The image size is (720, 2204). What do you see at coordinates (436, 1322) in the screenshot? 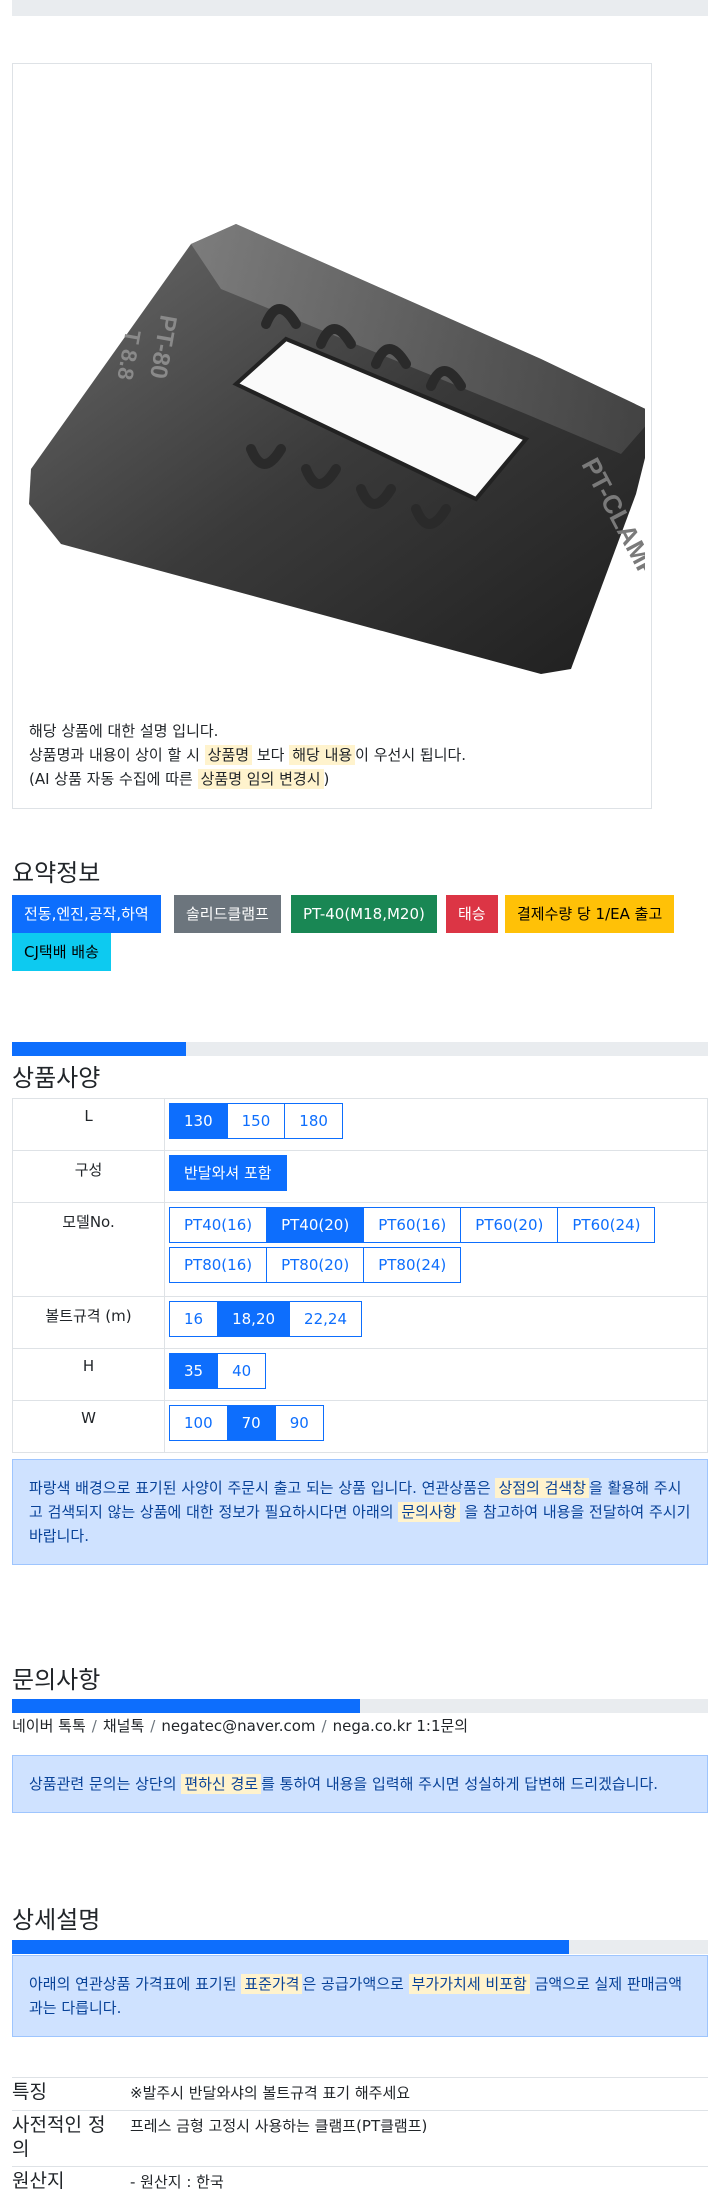
I see `spec-options: 16 18,20 22,24` at bounding box center [436, 1322].